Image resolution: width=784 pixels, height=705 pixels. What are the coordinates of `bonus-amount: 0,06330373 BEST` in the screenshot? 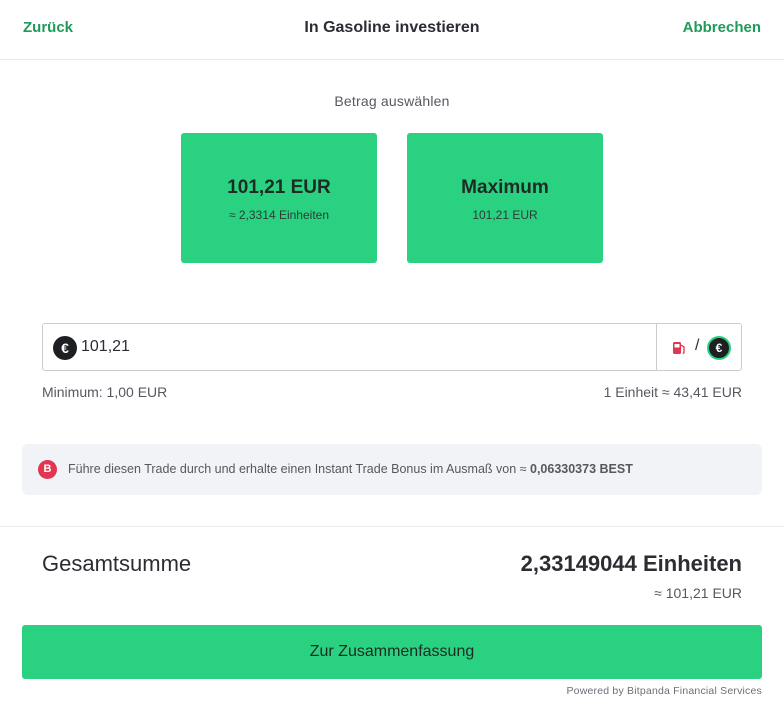 It's located at (581, 469).